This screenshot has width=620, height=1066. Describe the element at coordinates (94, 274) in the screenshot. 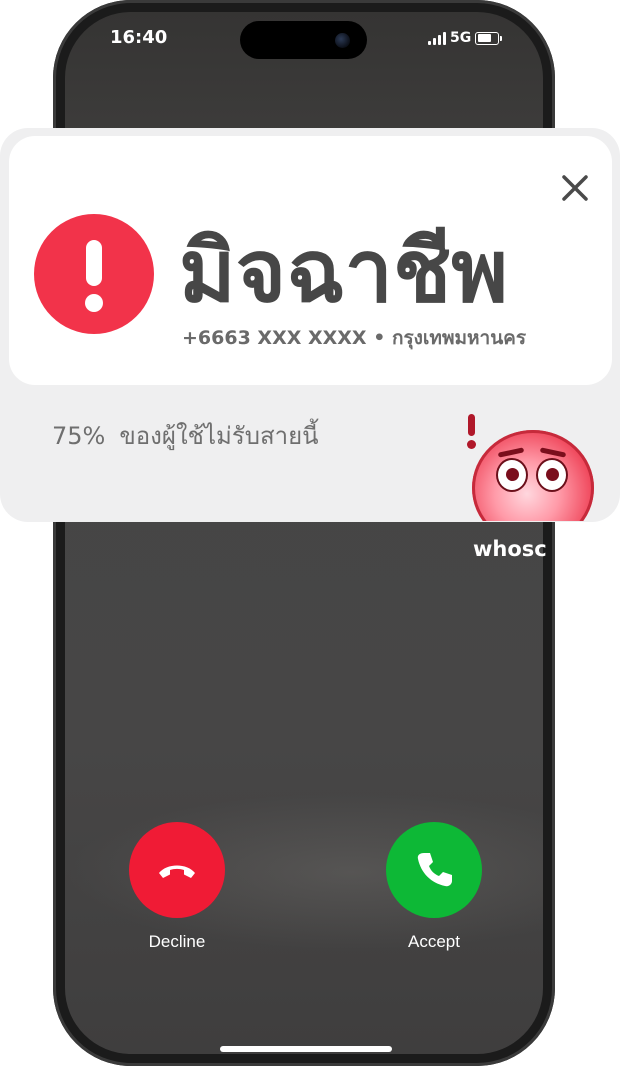

I see `exclamation-circle-icon` at that location.